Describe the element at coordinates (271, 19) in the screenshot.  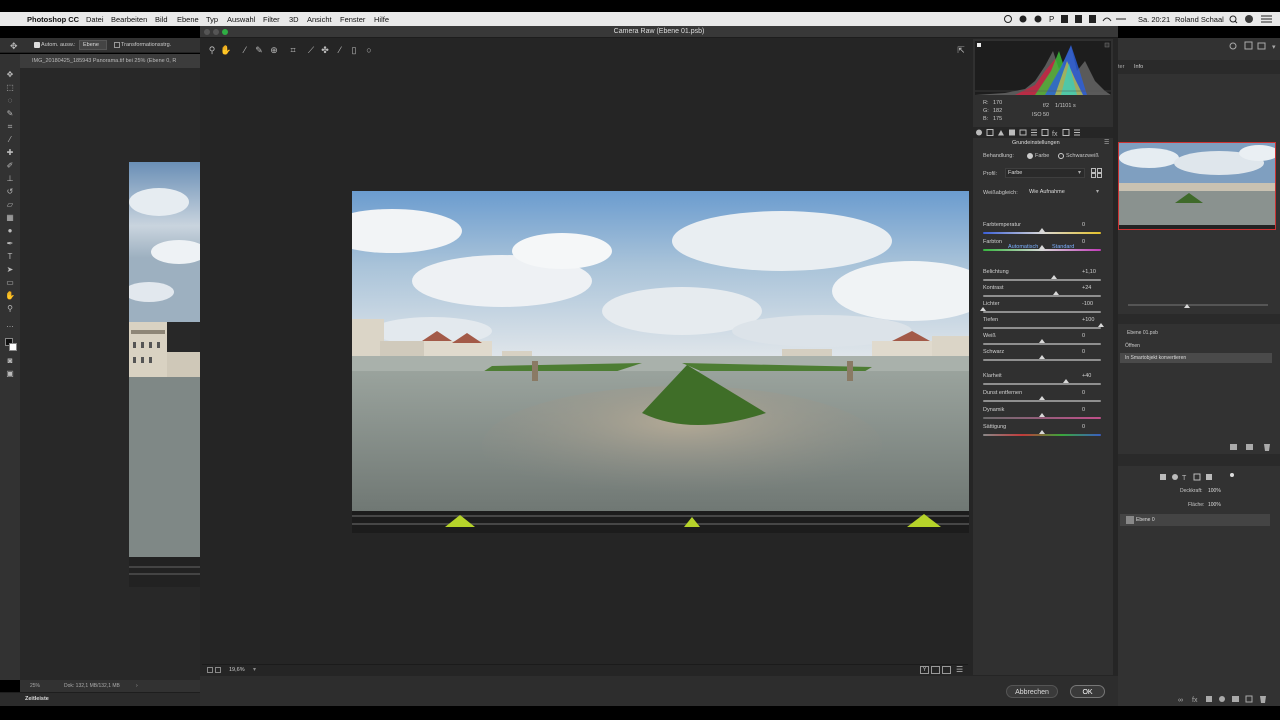
I see `menu-filter: Filter` at that location.